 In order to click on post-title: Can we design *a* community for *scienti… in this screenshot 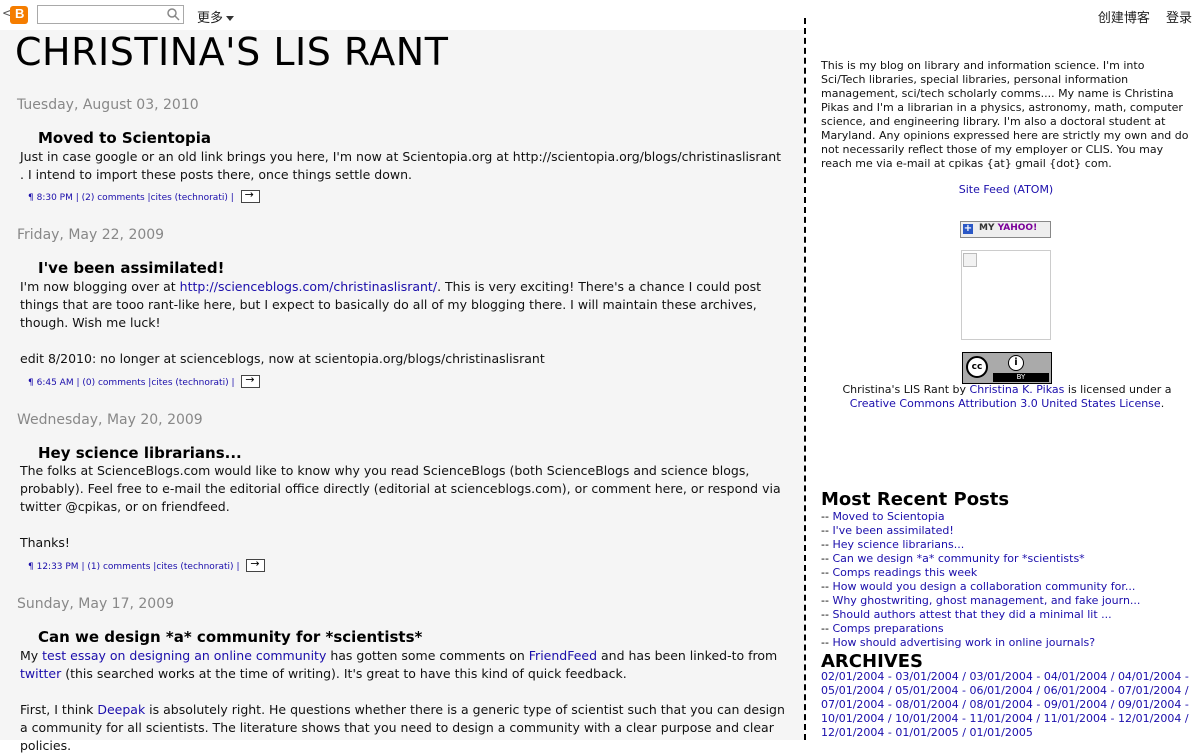, I will do `click(230, 637)`.